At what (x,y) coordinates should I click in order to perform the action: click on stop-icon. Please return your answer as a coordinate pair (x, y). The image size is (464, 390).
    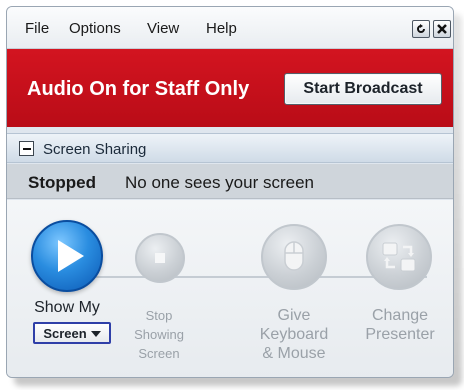
    Looking at the image, I should click on (160, 258).